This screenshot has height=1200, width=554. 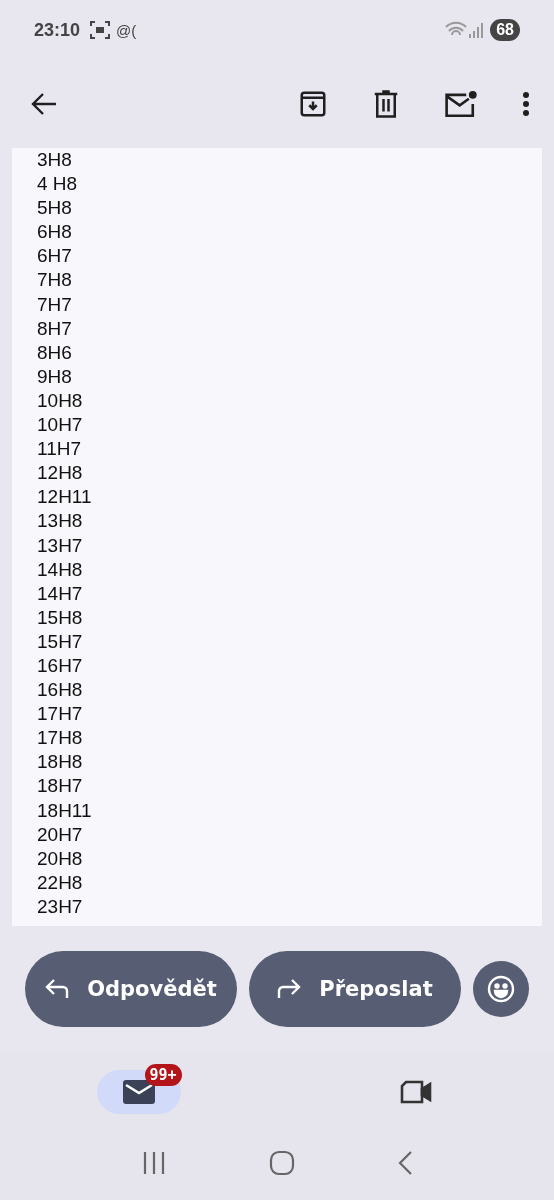 What do you see at coordinates (60, 738) in the screenshot?
I see `message-line: 17H8` at bounding box center [60, 738].